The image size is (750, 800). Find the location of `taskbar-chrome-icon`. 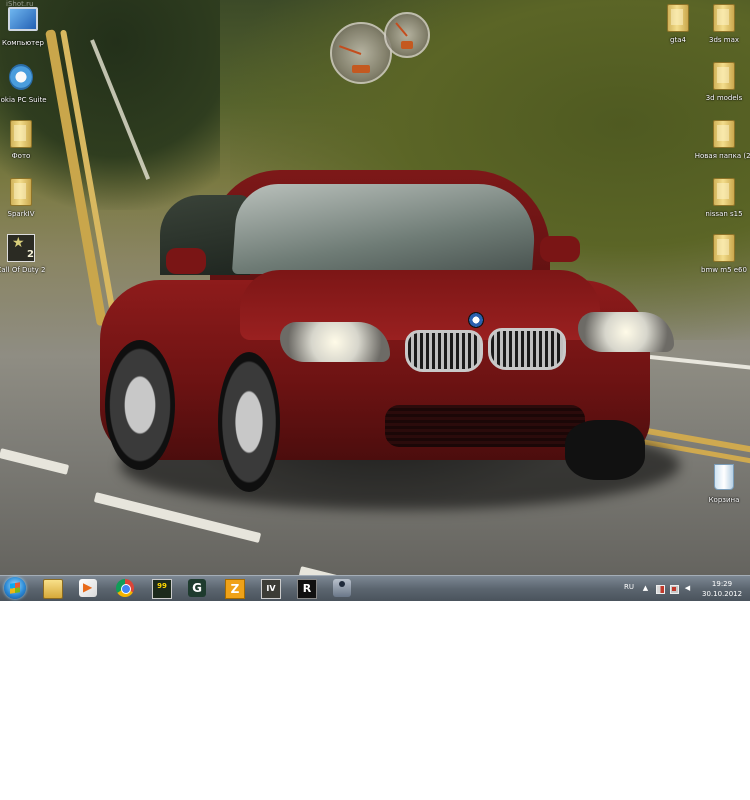

taskbar-chrome-icon is located at coordinates (125, 588).